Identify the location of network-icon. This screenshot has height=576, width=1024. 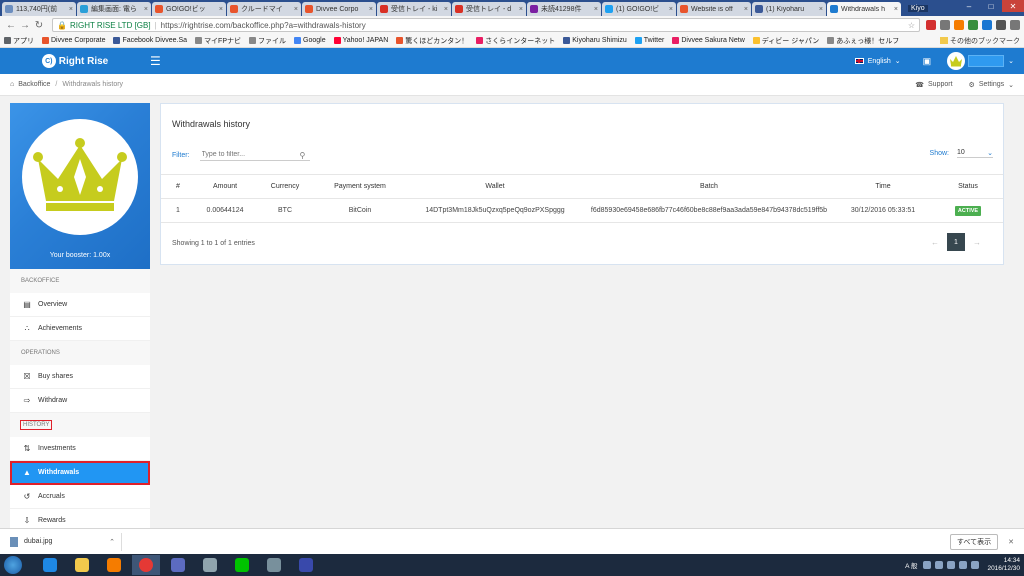
(975, 565).